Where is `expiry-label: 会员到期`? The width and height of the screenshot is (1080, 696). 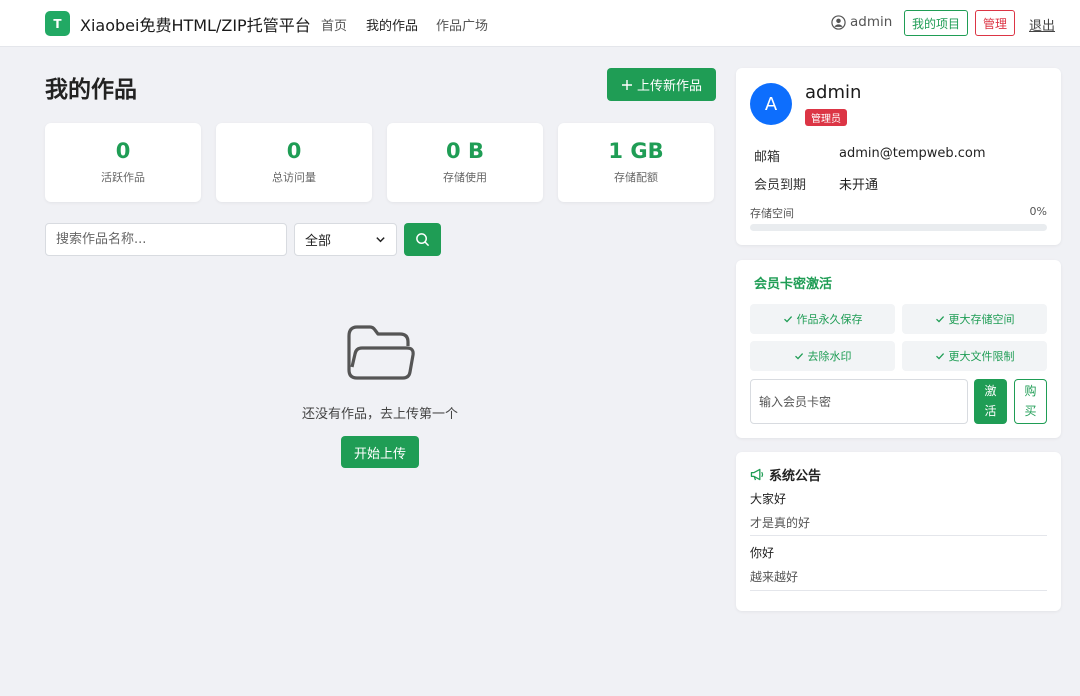
expiry-label: 会员到期 is located at coordinates (780, 185).